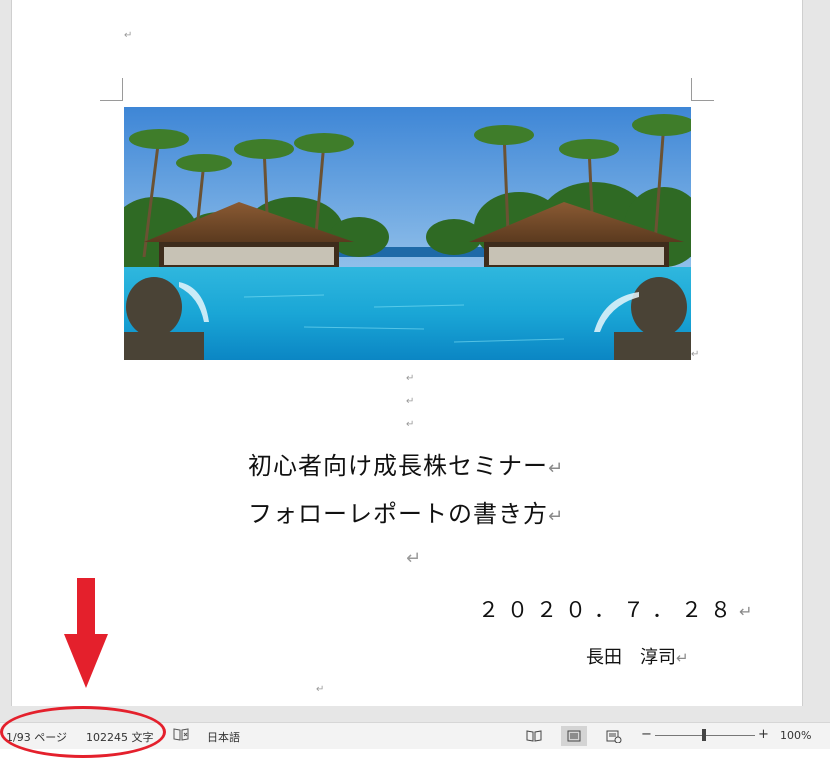 Image resolution: width=830 pixels, height=763 pixels. What do you see at coordinates (111, 89) in the screenshot?
I see `crop-mark-top-left` at bounding box center [111, 89].